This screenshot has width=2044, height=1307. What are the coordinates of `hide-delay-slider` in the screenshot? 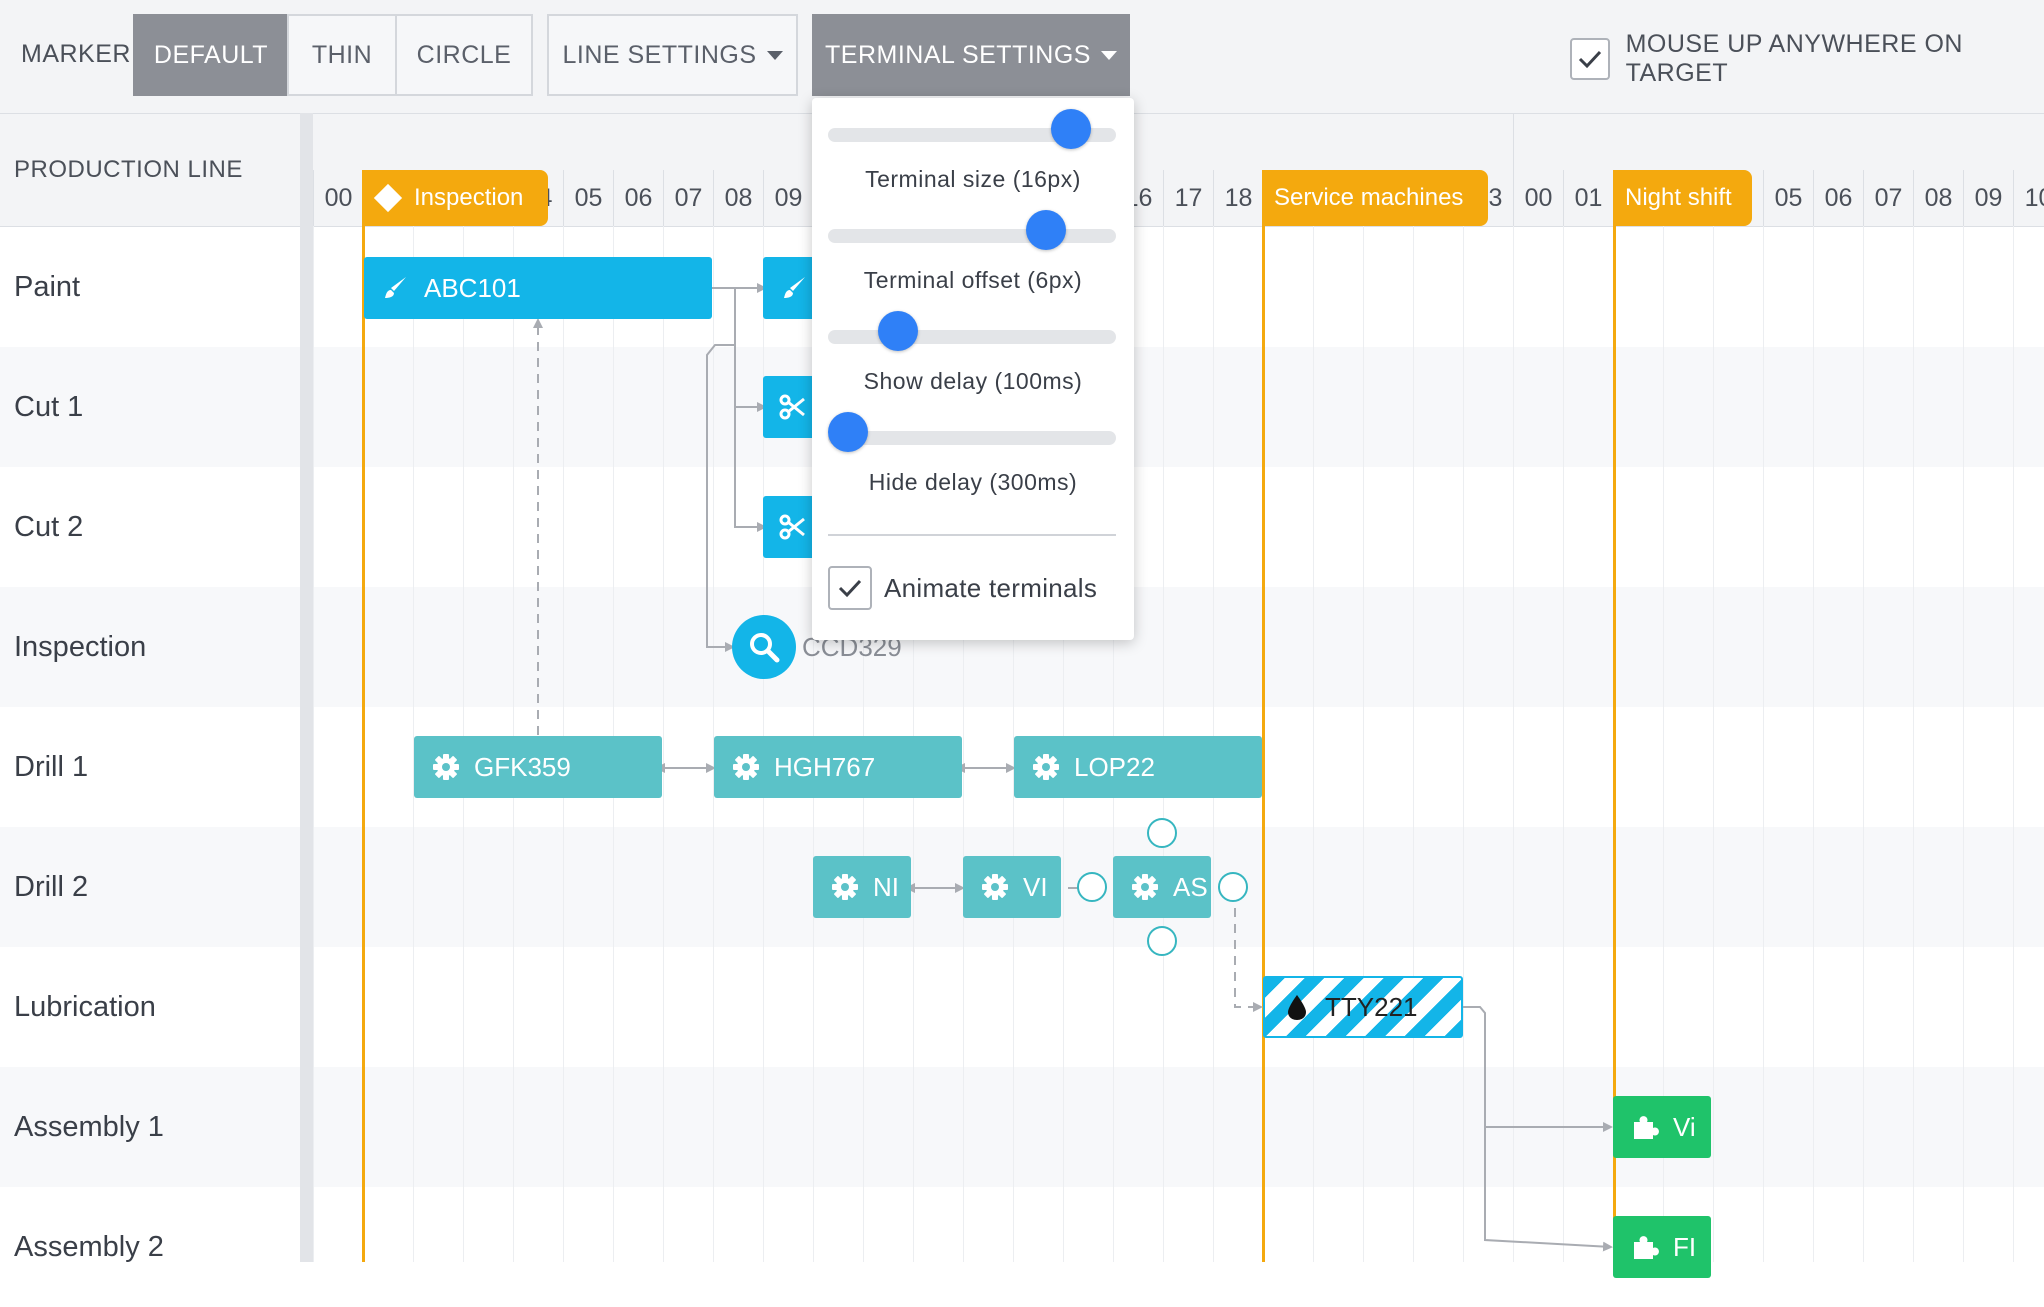 It's located at (972, 432).